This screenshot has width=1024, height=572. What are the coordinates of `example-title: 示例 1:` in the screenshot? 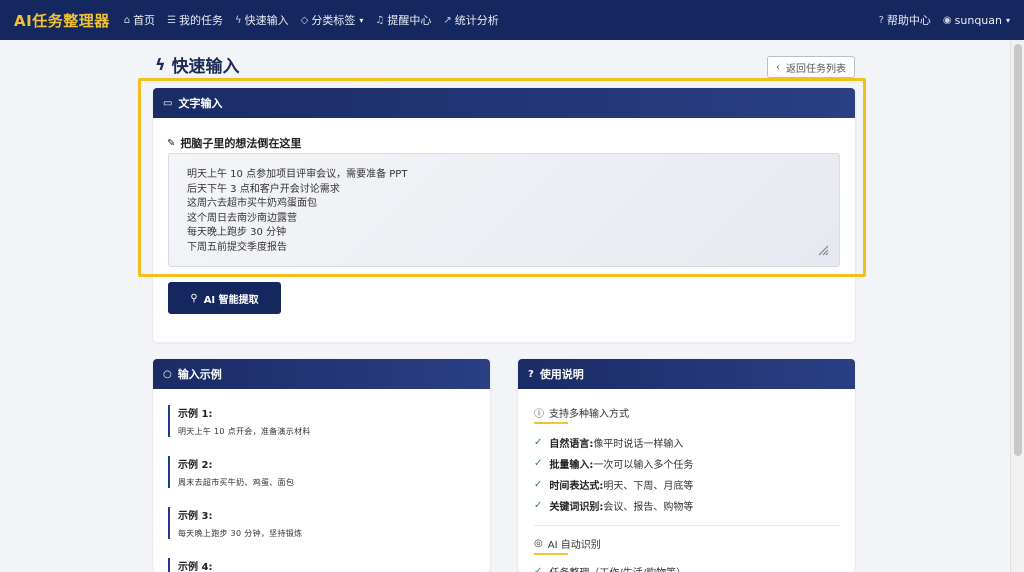 It's located at (195, 414).